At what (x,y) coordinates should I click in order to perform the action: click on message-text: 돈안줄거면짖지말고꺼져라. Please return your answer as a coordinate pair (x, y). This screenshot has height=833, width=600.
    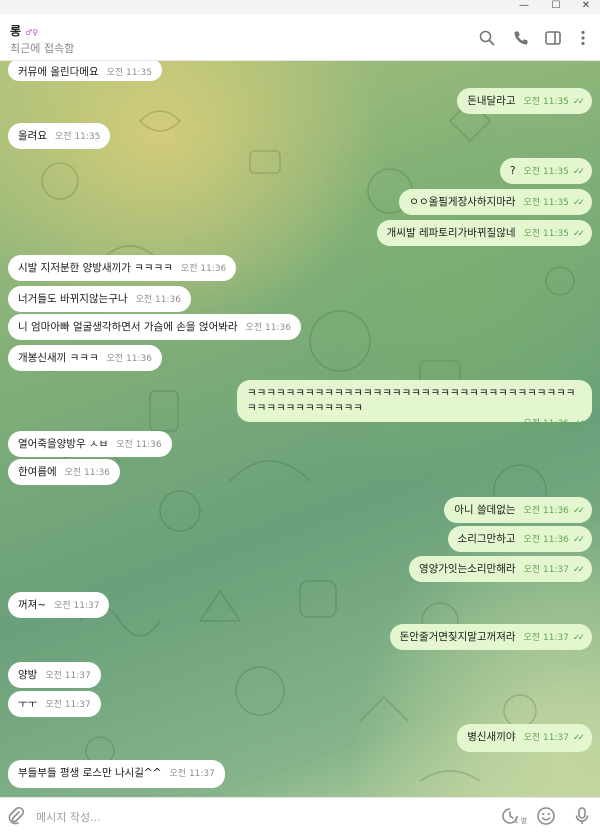
    Looking at the image, I should click on (457, 637).